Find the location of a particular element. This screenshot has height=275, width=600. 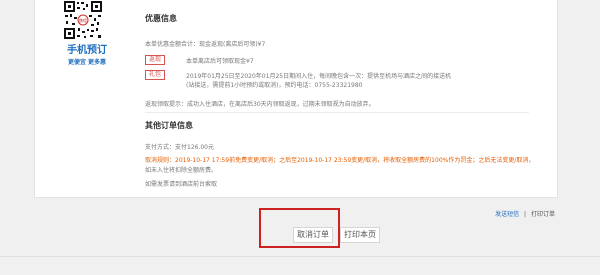

cashback-tag: 返现 is located at coordinates (155, 60).